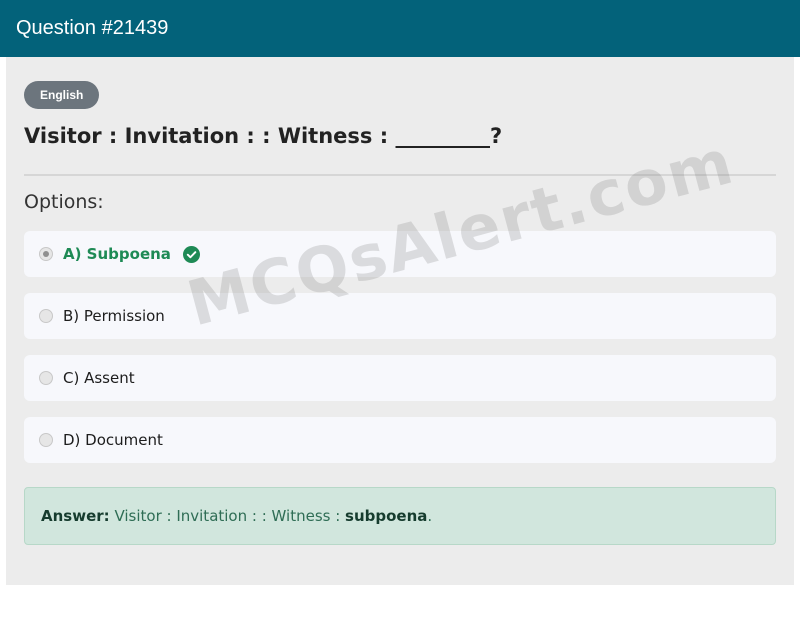 Image resolution: width=800 pixels, height=617 pixels. I want to click on option-b-label: B) Permission, so click(114, 316).